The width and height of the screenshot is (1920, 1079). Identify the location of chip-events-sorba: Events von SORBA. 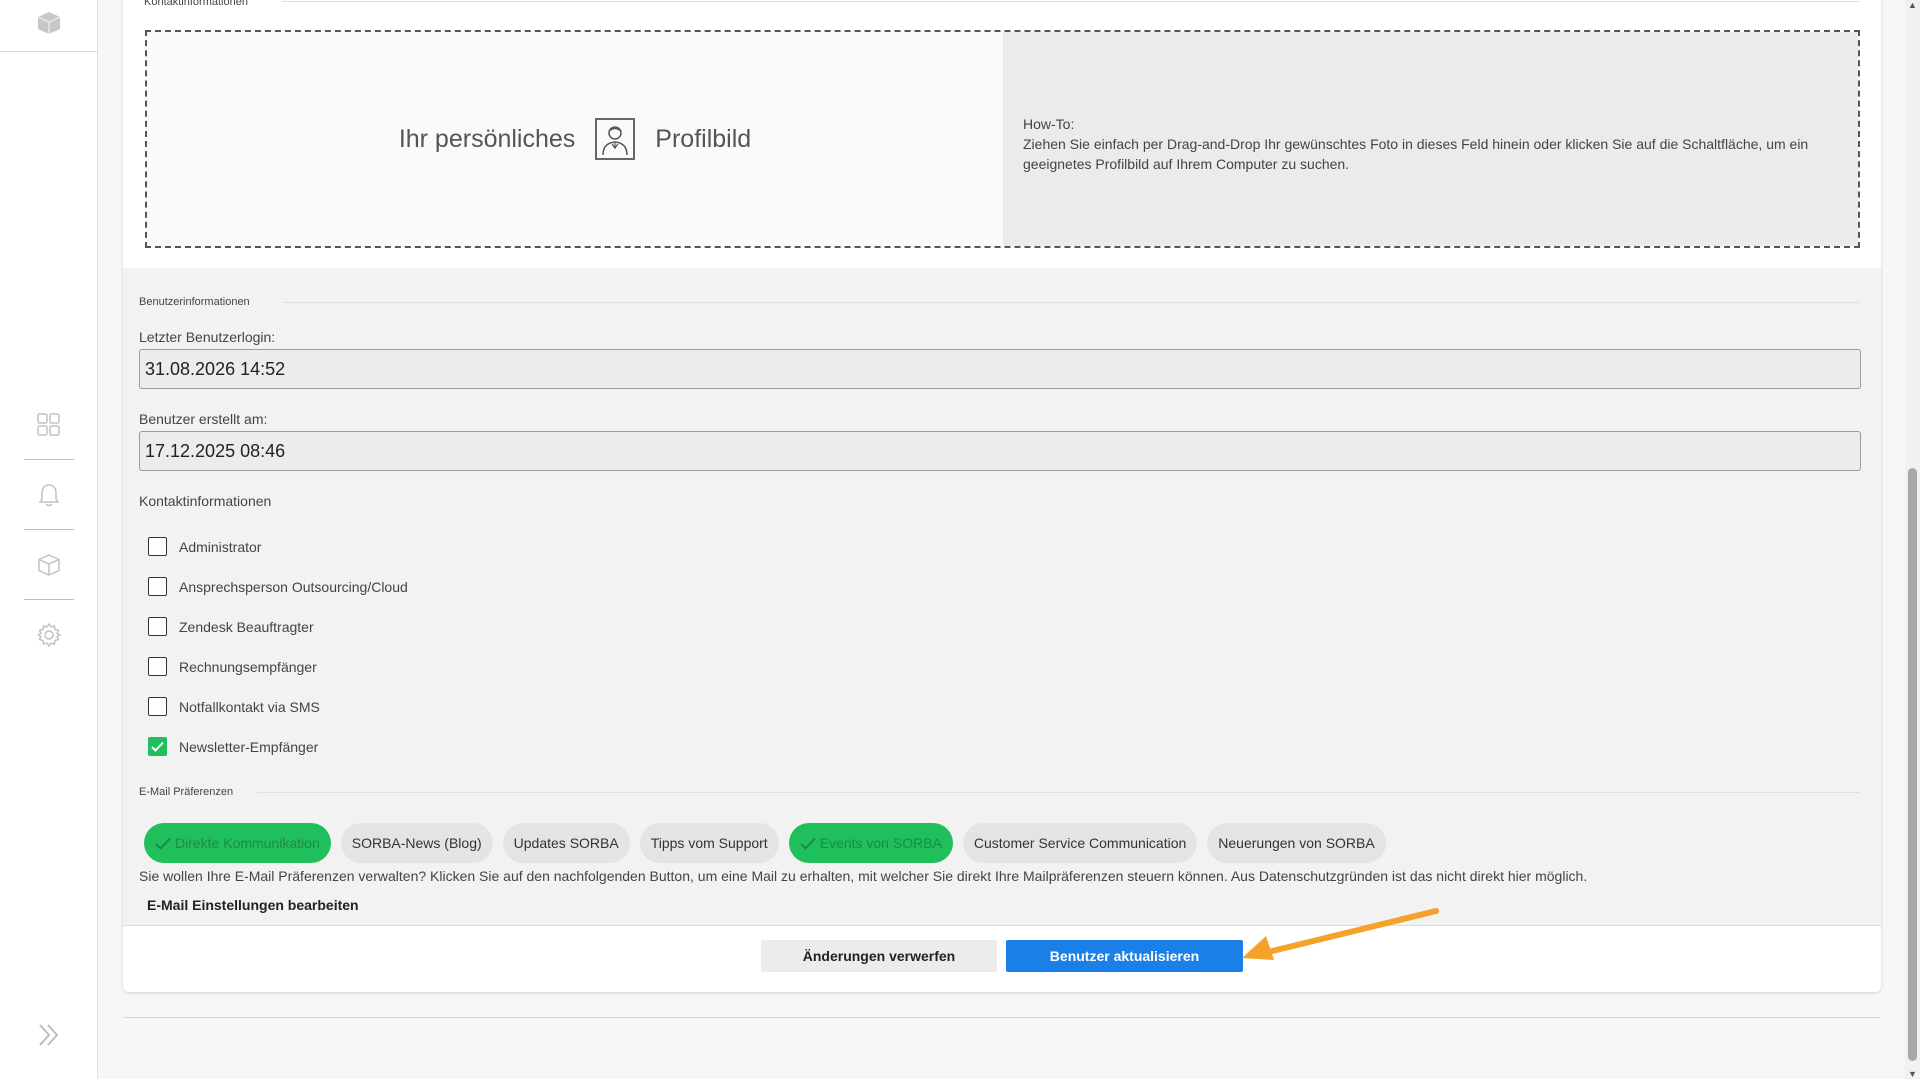
(870, 843).